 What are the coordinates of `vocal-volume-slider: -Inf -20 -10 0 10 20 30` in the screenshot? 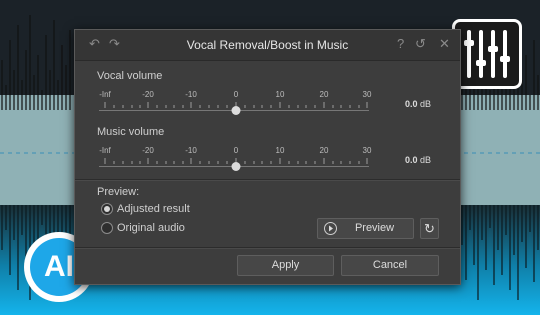 It's located at (235, 105).